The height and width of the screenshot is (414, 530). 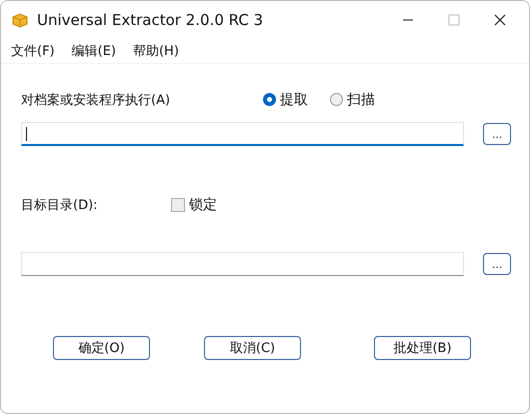 I want to click on mode-radio: 提取, so click(x=285, y=99).